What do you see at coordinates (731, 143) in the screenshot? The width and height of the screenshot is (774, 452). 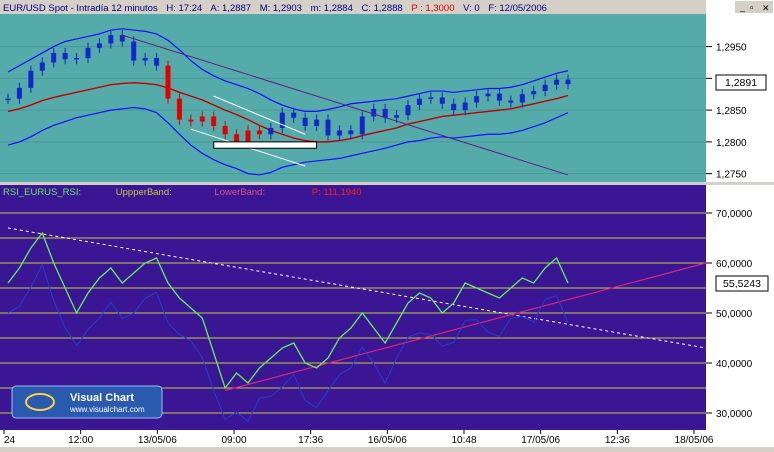 I see `price-tick-label: 1,2800` at bounding box center [731, 143].